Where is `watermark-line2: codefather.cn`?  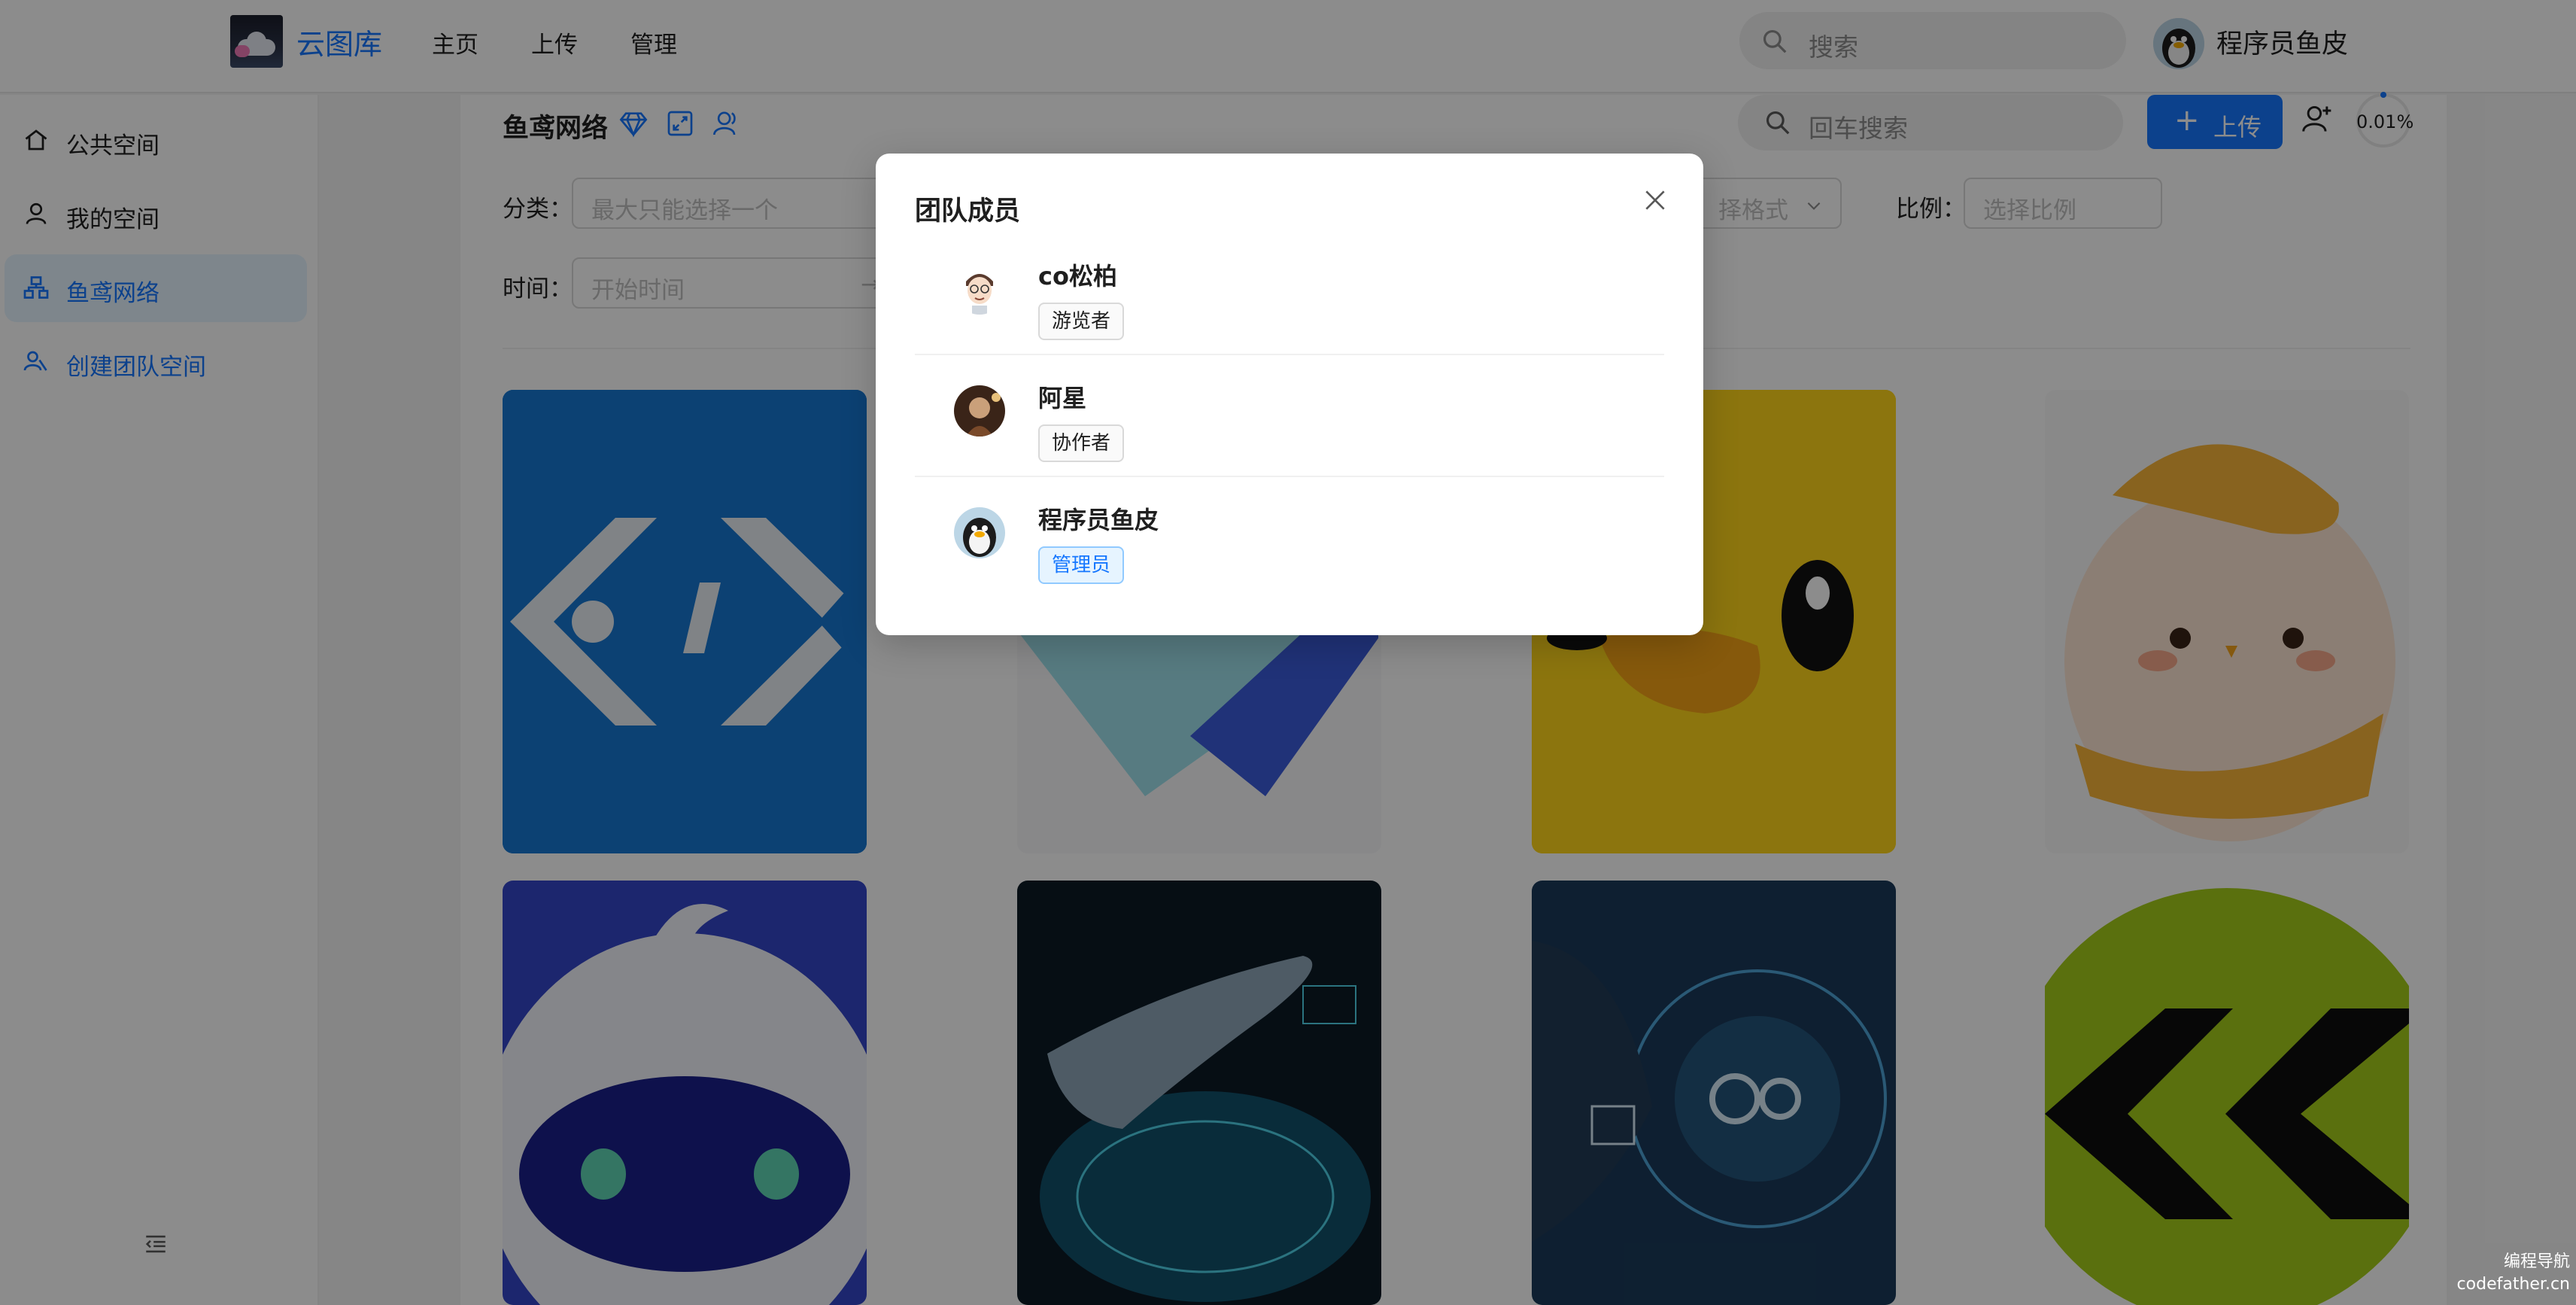 watermark-line2: codefather.cn is located at coordinates (2513, 1284).